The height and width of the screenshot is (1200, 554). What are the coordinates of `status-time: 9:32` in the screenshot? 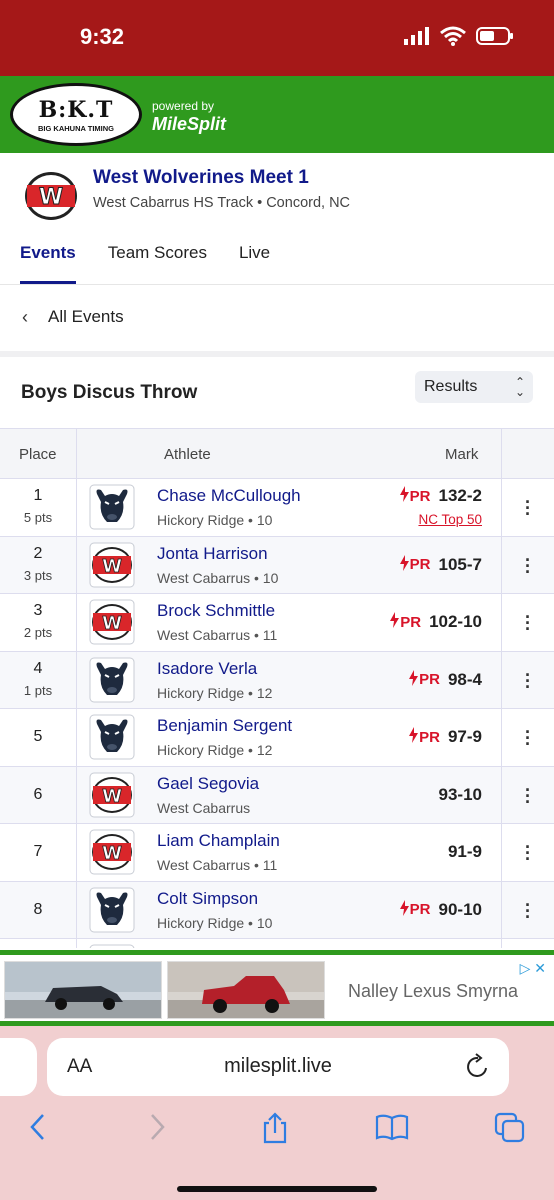 It's located at (102, 36).